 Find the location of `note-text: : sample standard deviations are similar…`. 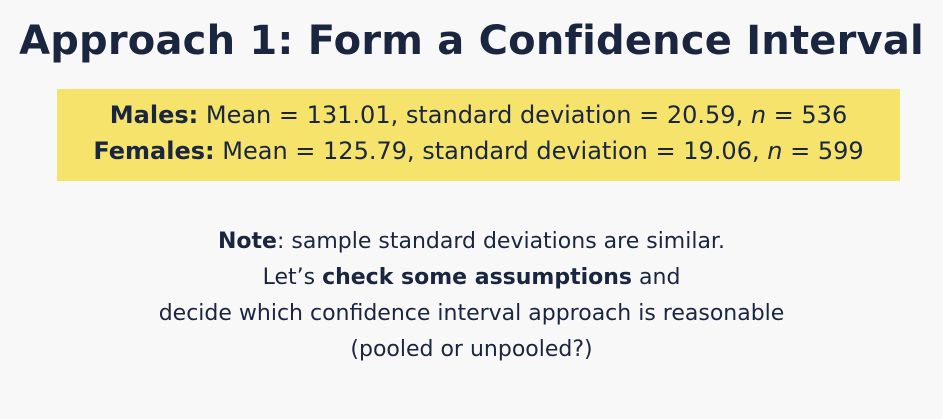

note-text: : sample standard deviations are similar… is located at coordinates (500, 241).